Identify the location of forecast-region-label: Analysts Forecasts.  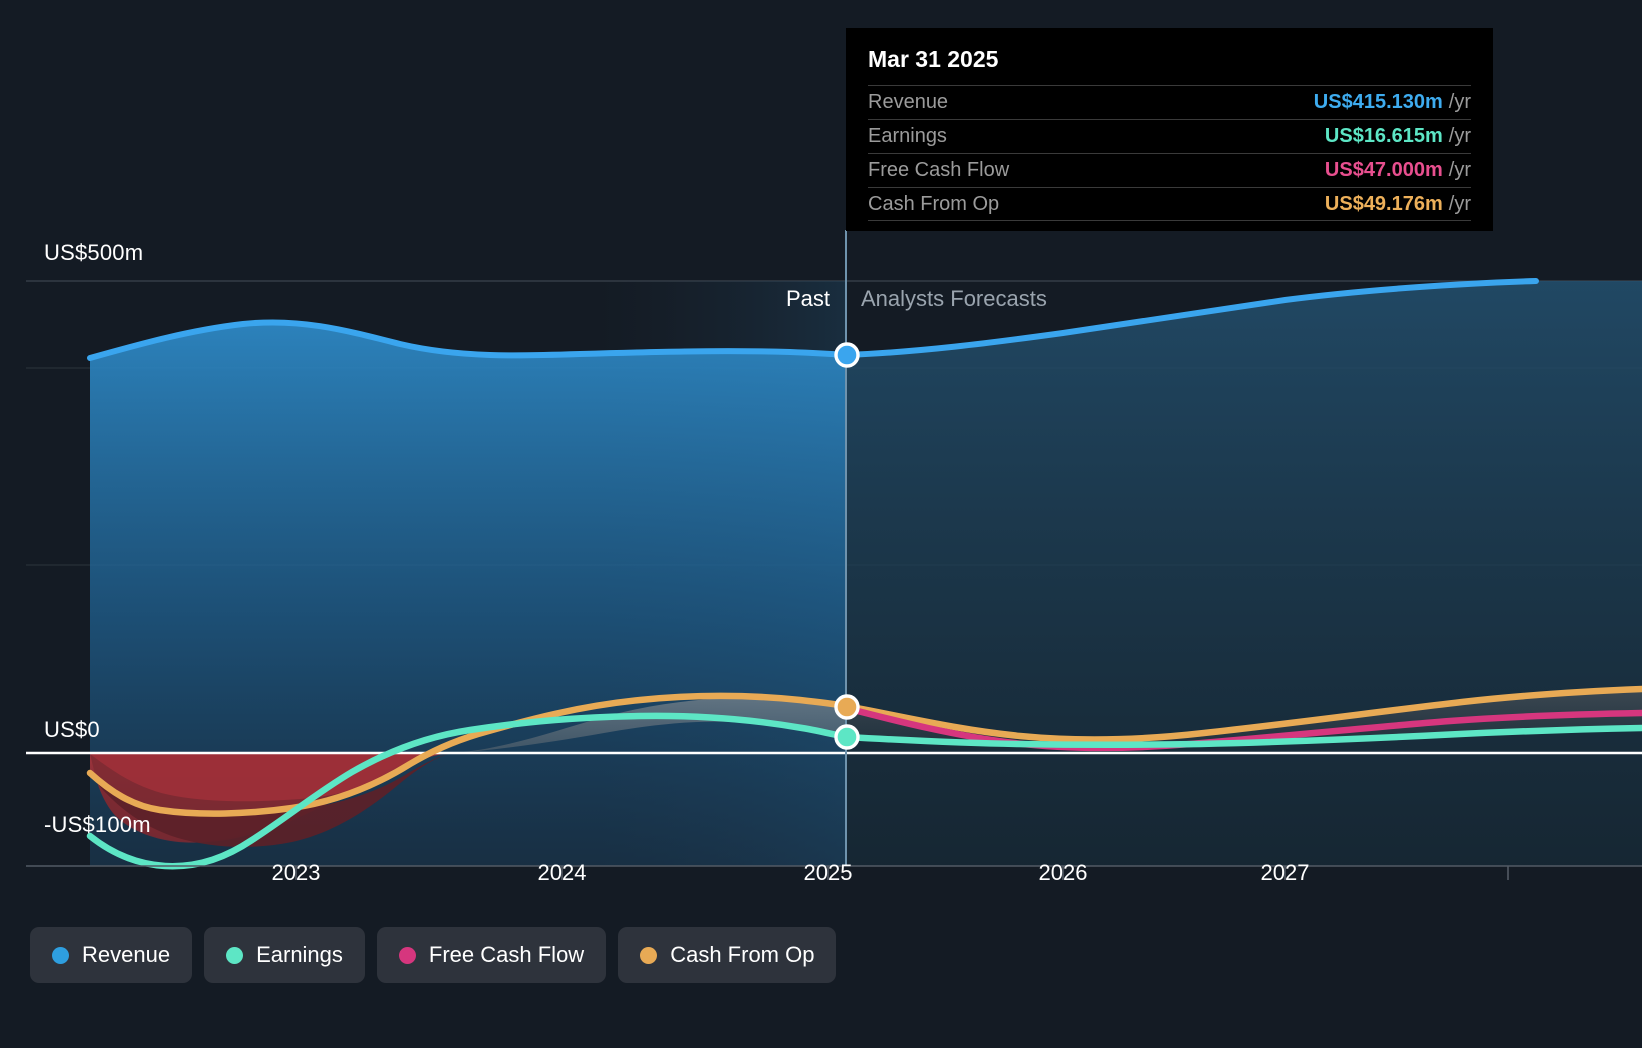
(954, 298).